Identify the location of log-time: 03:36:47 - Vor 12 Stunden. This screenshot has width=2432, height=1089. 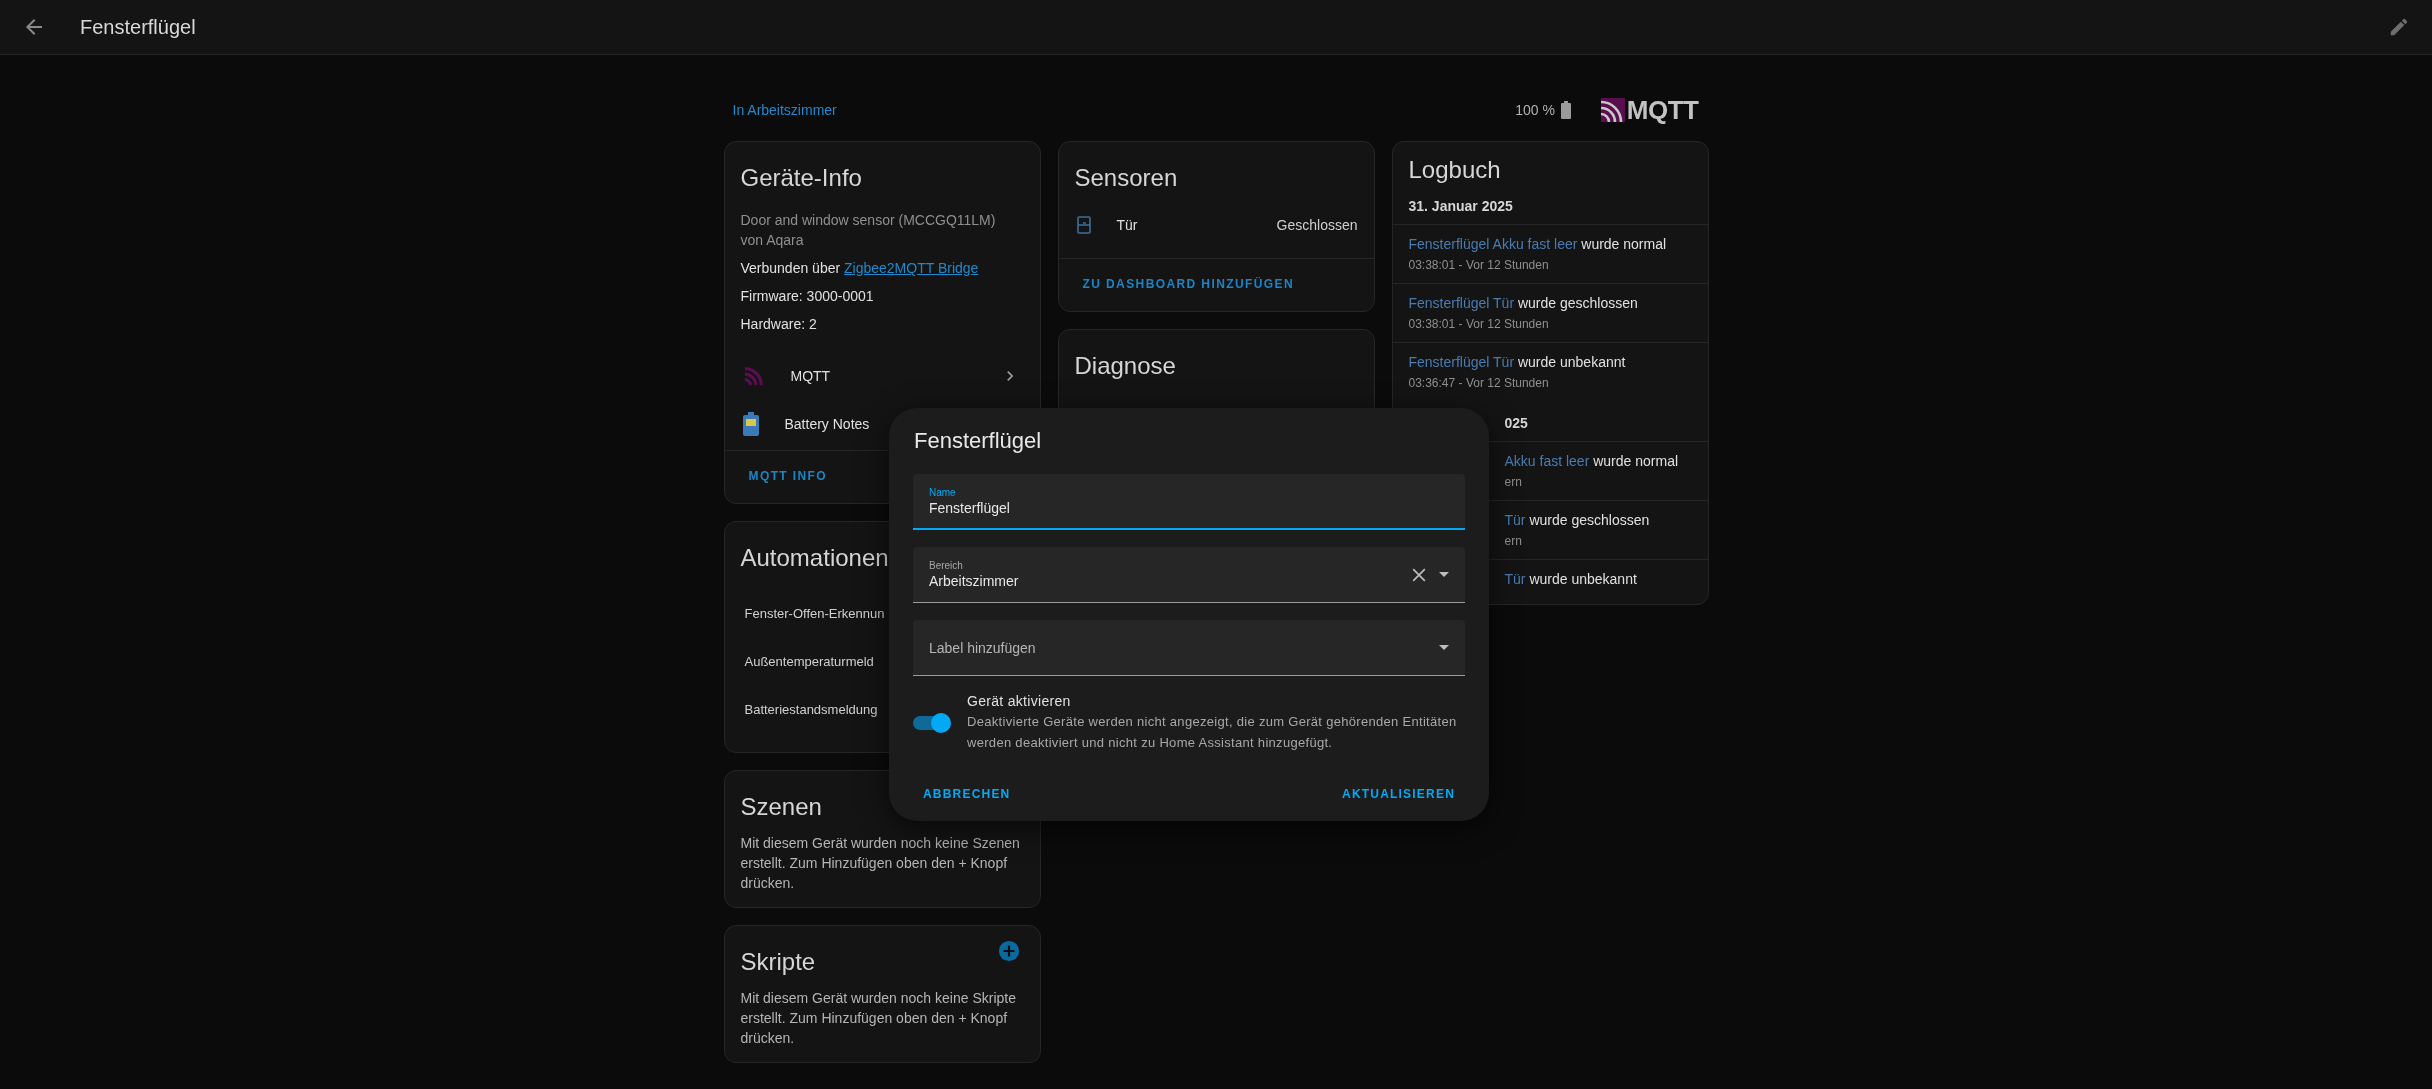
(1479, 383).